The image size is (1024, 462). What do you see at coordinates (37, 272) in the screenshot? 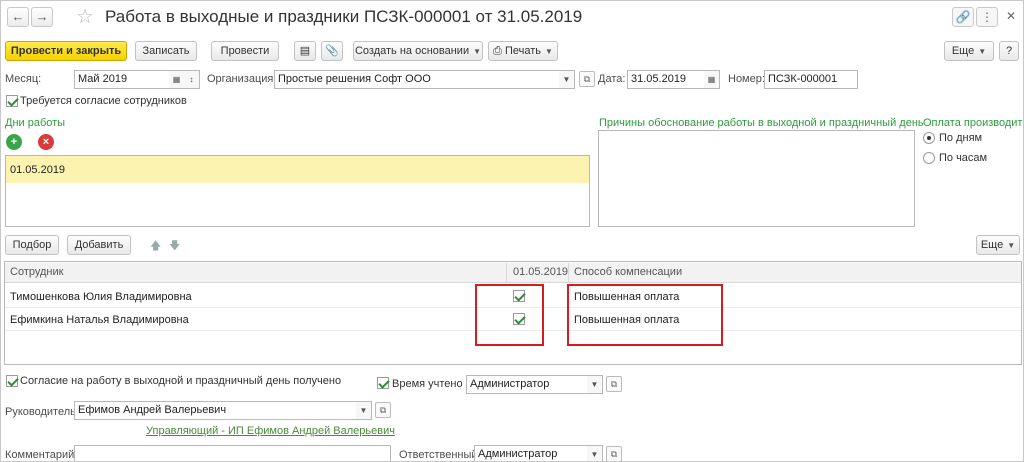
I see `column-employee: Сотрудник` at bounding box center [37, 272].